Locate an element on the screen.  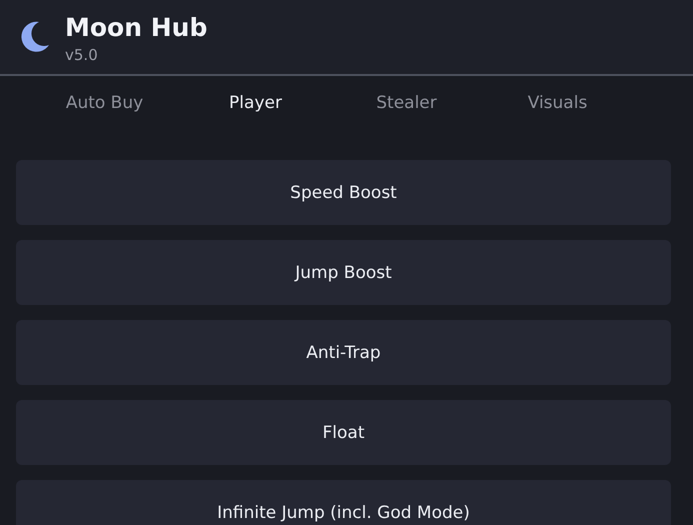
tab: Visuals is located at coordinates (557, 103).